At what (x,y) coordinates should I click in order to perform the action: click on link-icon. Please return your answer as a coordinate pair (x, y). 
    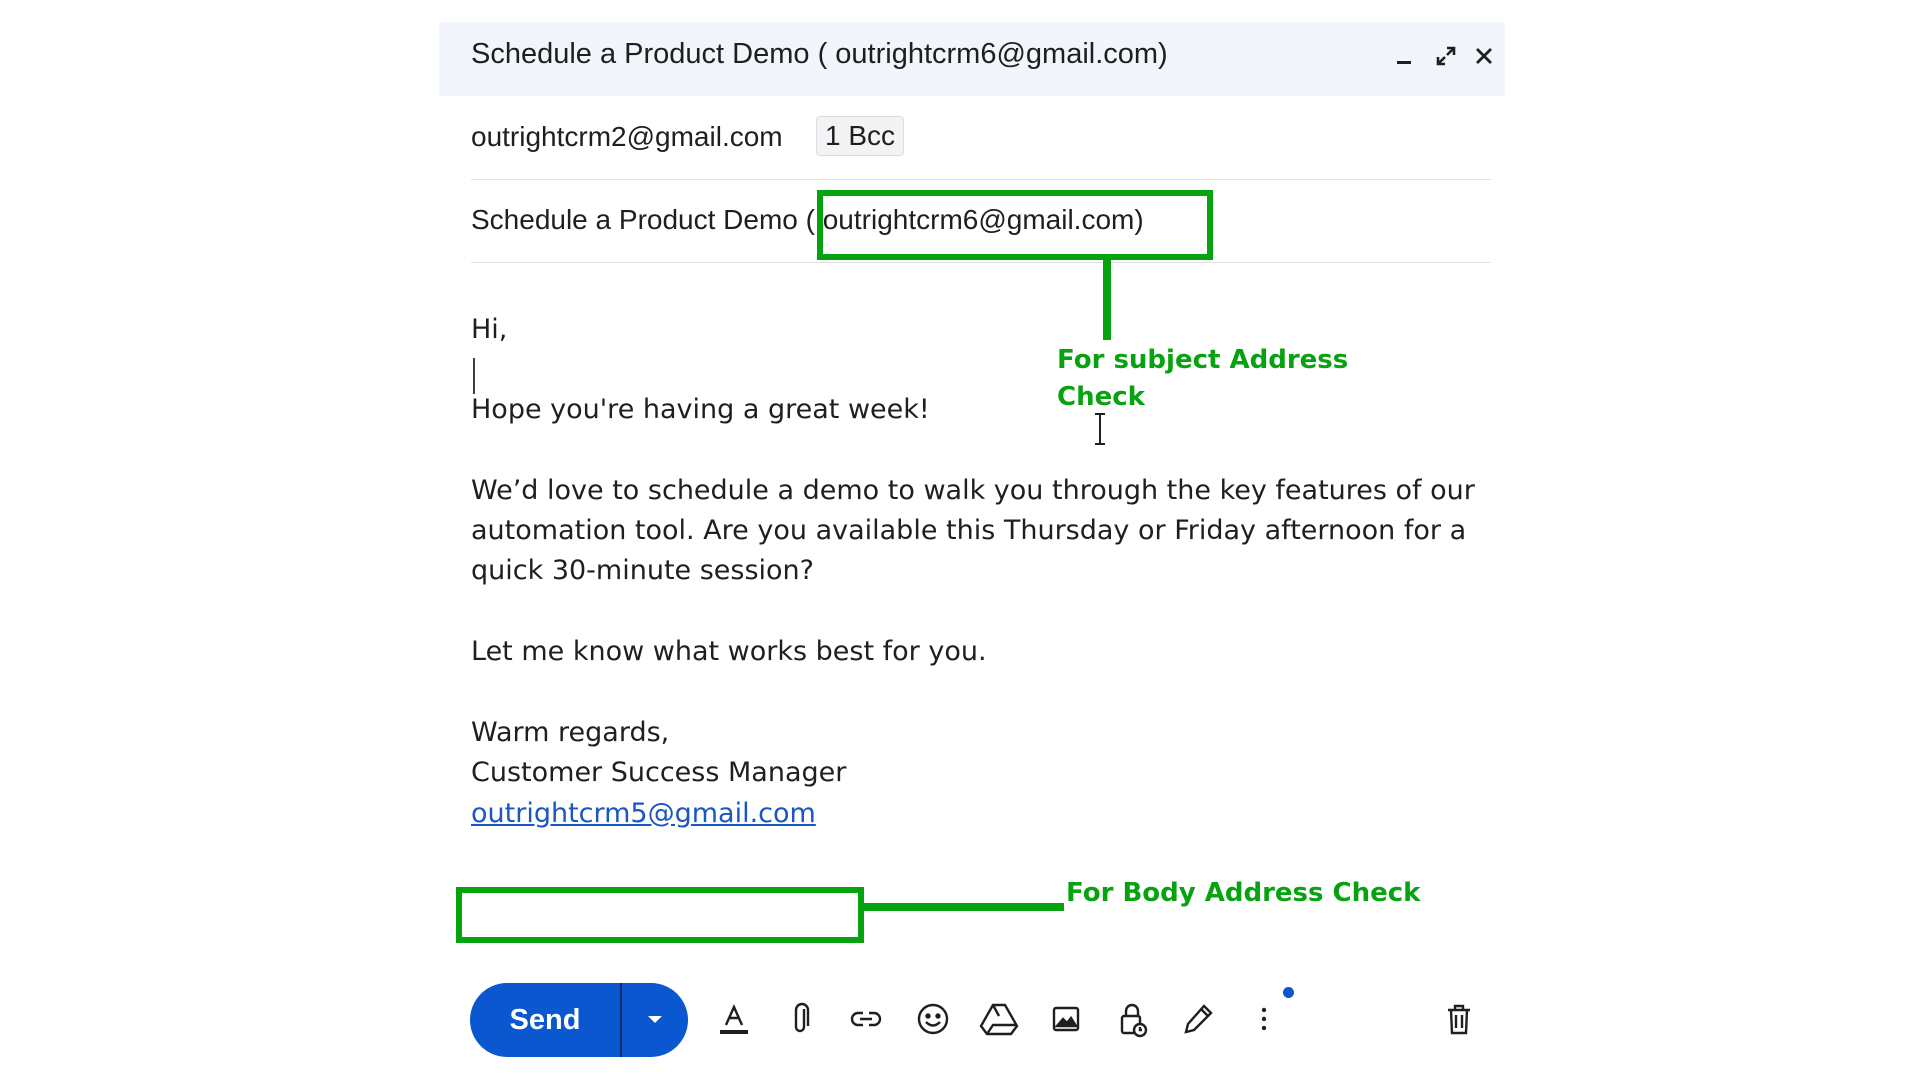
    Looking at the image, I should click on (866, 1019).